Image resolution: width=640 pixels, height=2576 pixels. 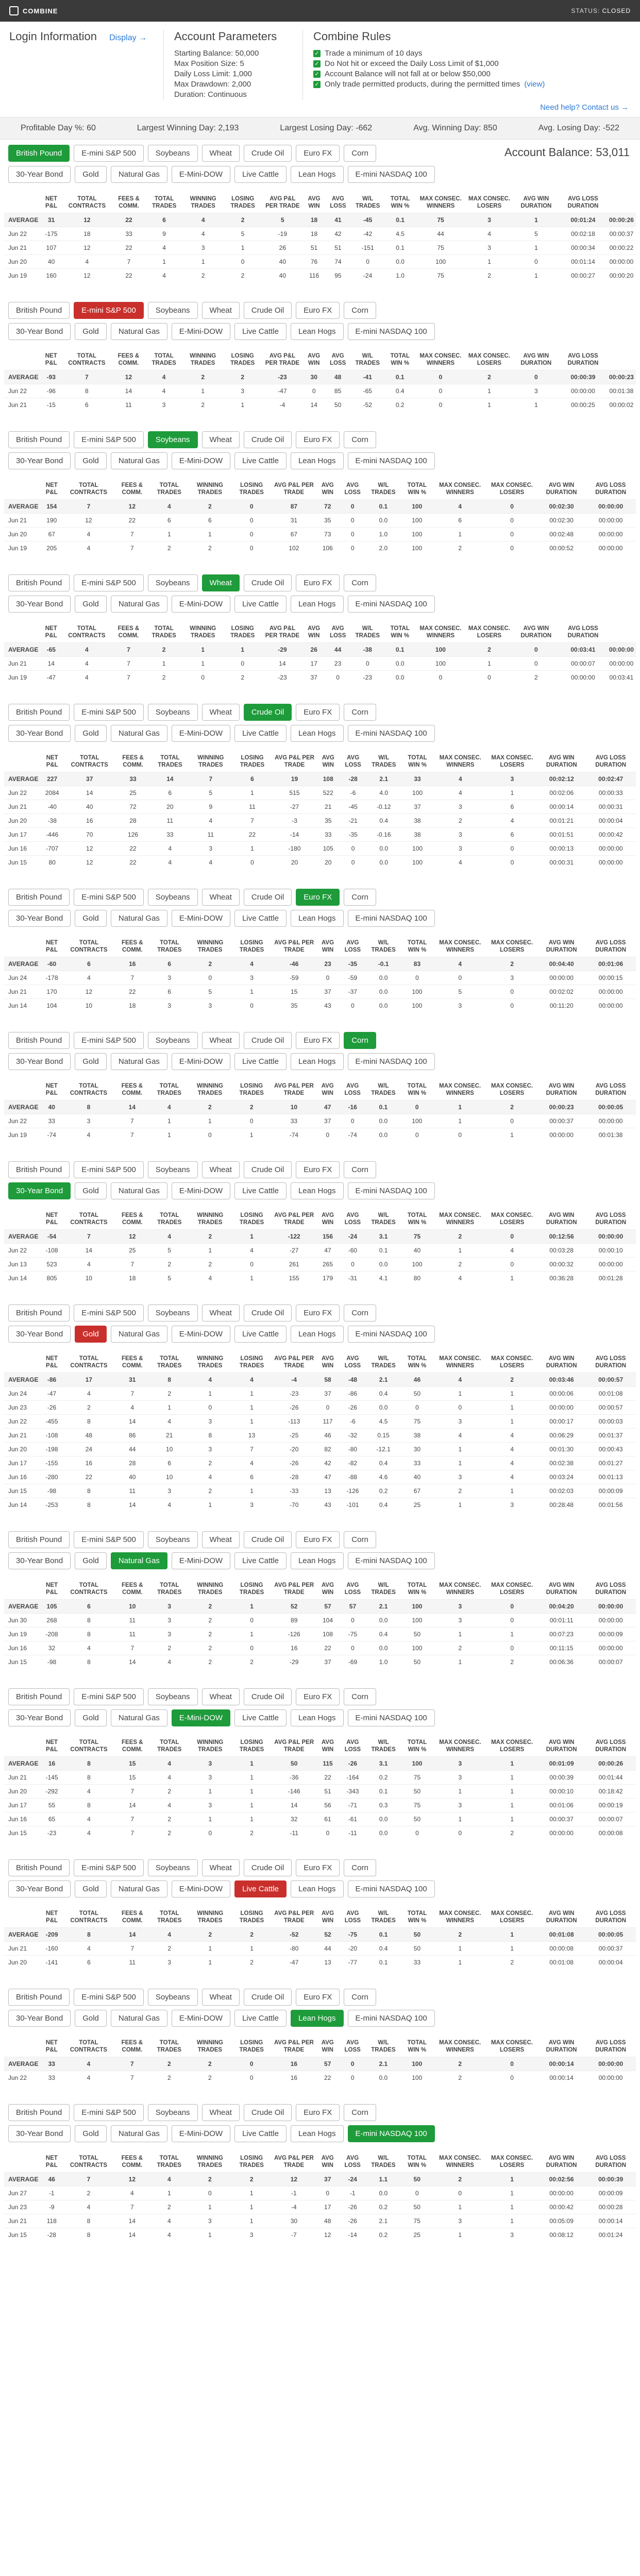 What do you see at coordinates (128, 37) in the screenshot?
I see `display-link: Display →` at bounding box center [128, 37].